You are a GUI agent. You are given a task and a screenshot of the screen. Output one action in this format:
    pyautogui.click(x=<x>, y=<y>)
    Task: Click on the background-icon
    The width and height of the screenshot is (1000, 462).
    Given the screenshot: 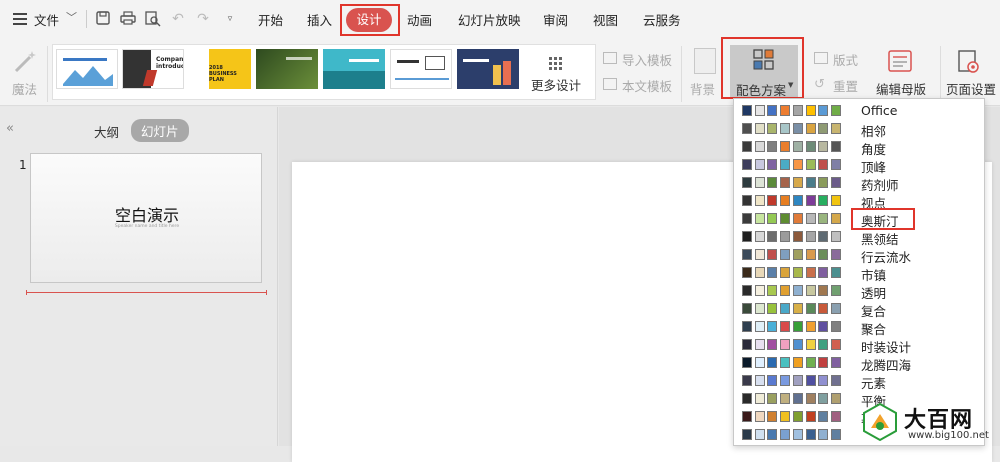 What is the action you would take?
    pyautogui.click(x=705, y=61)
    